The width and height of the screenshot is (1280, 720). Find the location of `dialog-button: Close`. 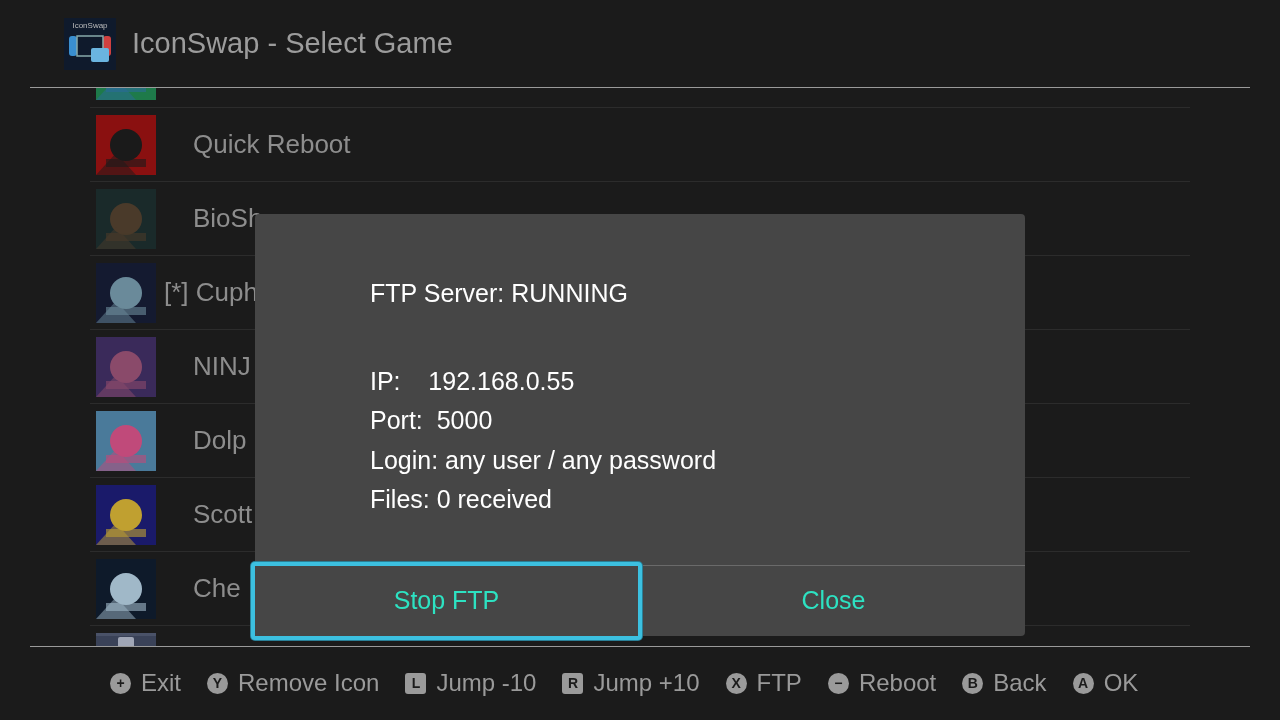

dialog-button: Close is located at coordinates (833, 601).